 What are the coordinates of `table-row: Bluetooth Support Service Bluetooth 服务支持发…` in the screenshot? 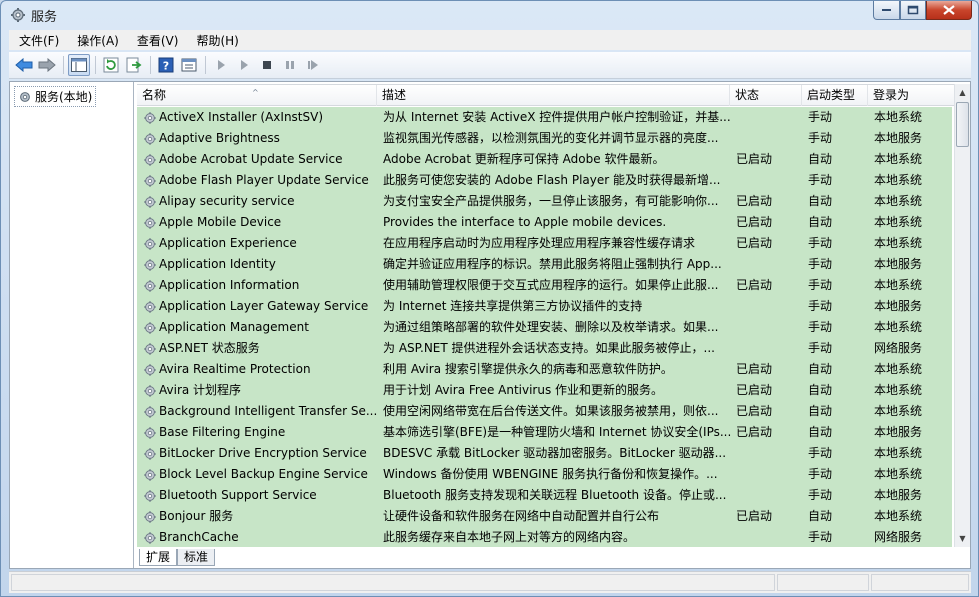 It's located at (544, 495).